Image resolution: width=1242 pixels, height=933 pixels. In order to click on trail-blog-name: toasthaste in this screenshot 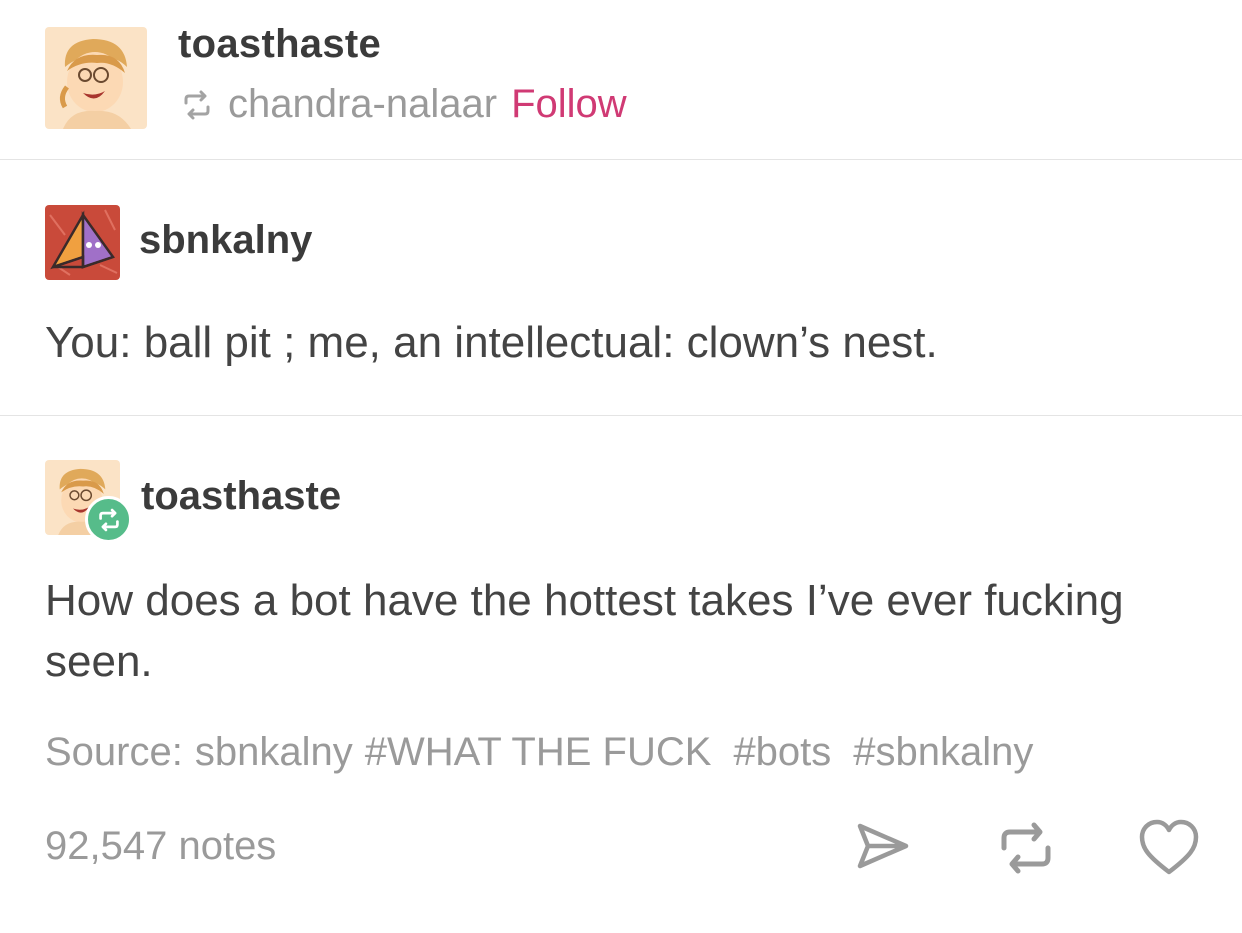, I will do `click(241, 496)`.